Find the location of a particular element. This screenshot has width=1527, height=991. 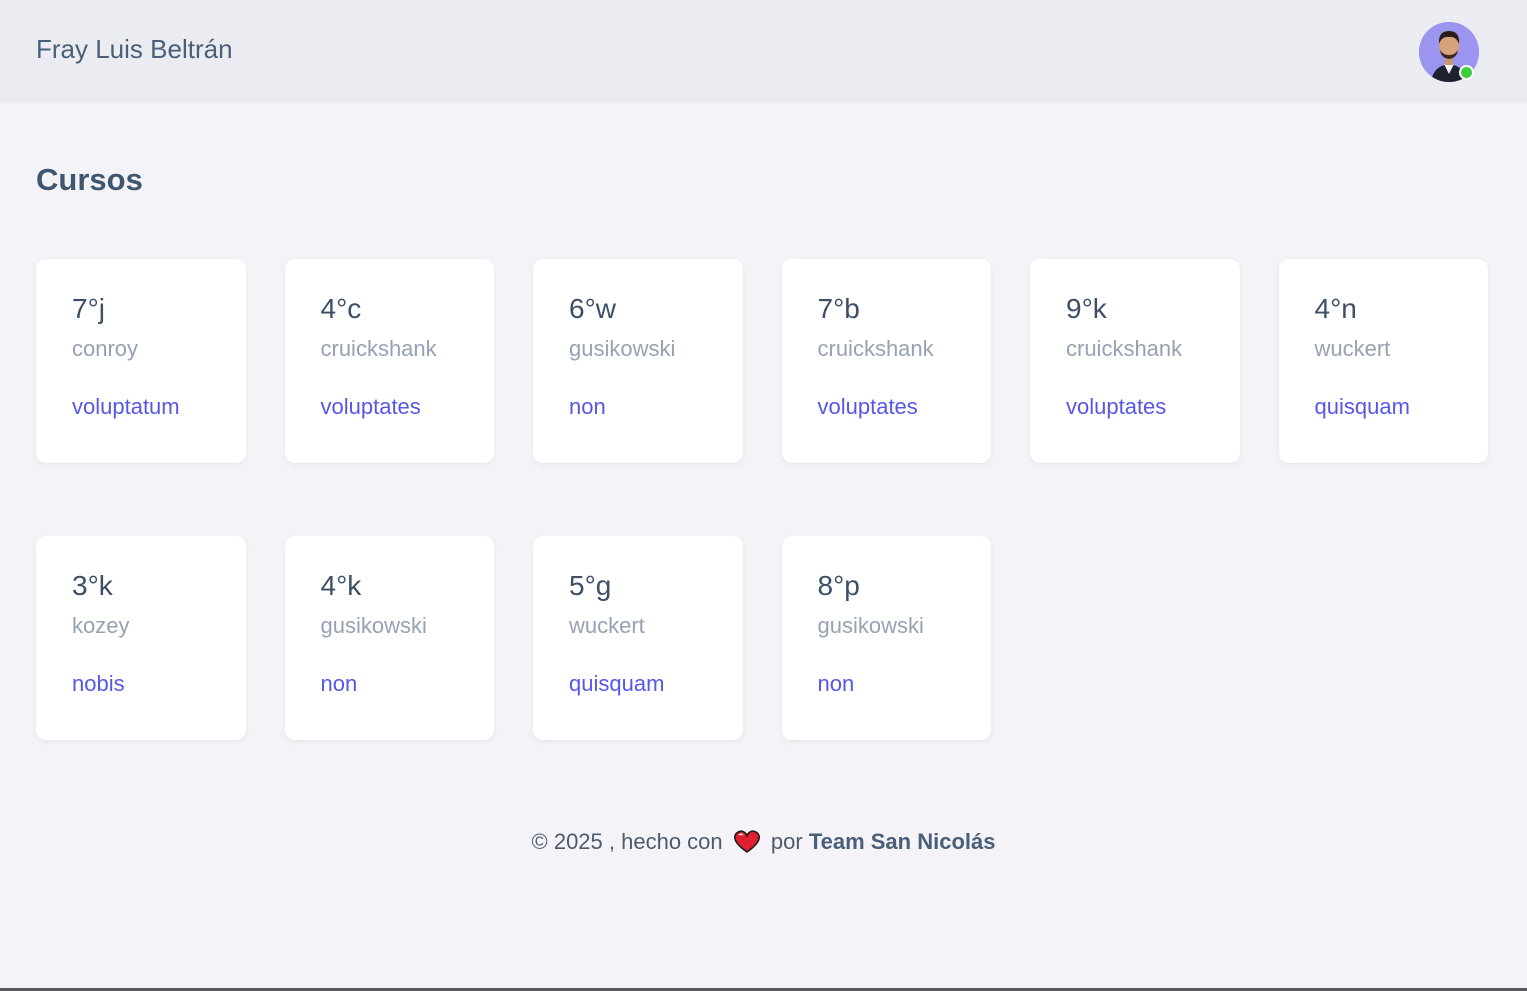

course-name: 4°c is located at coordinates (341, 308).